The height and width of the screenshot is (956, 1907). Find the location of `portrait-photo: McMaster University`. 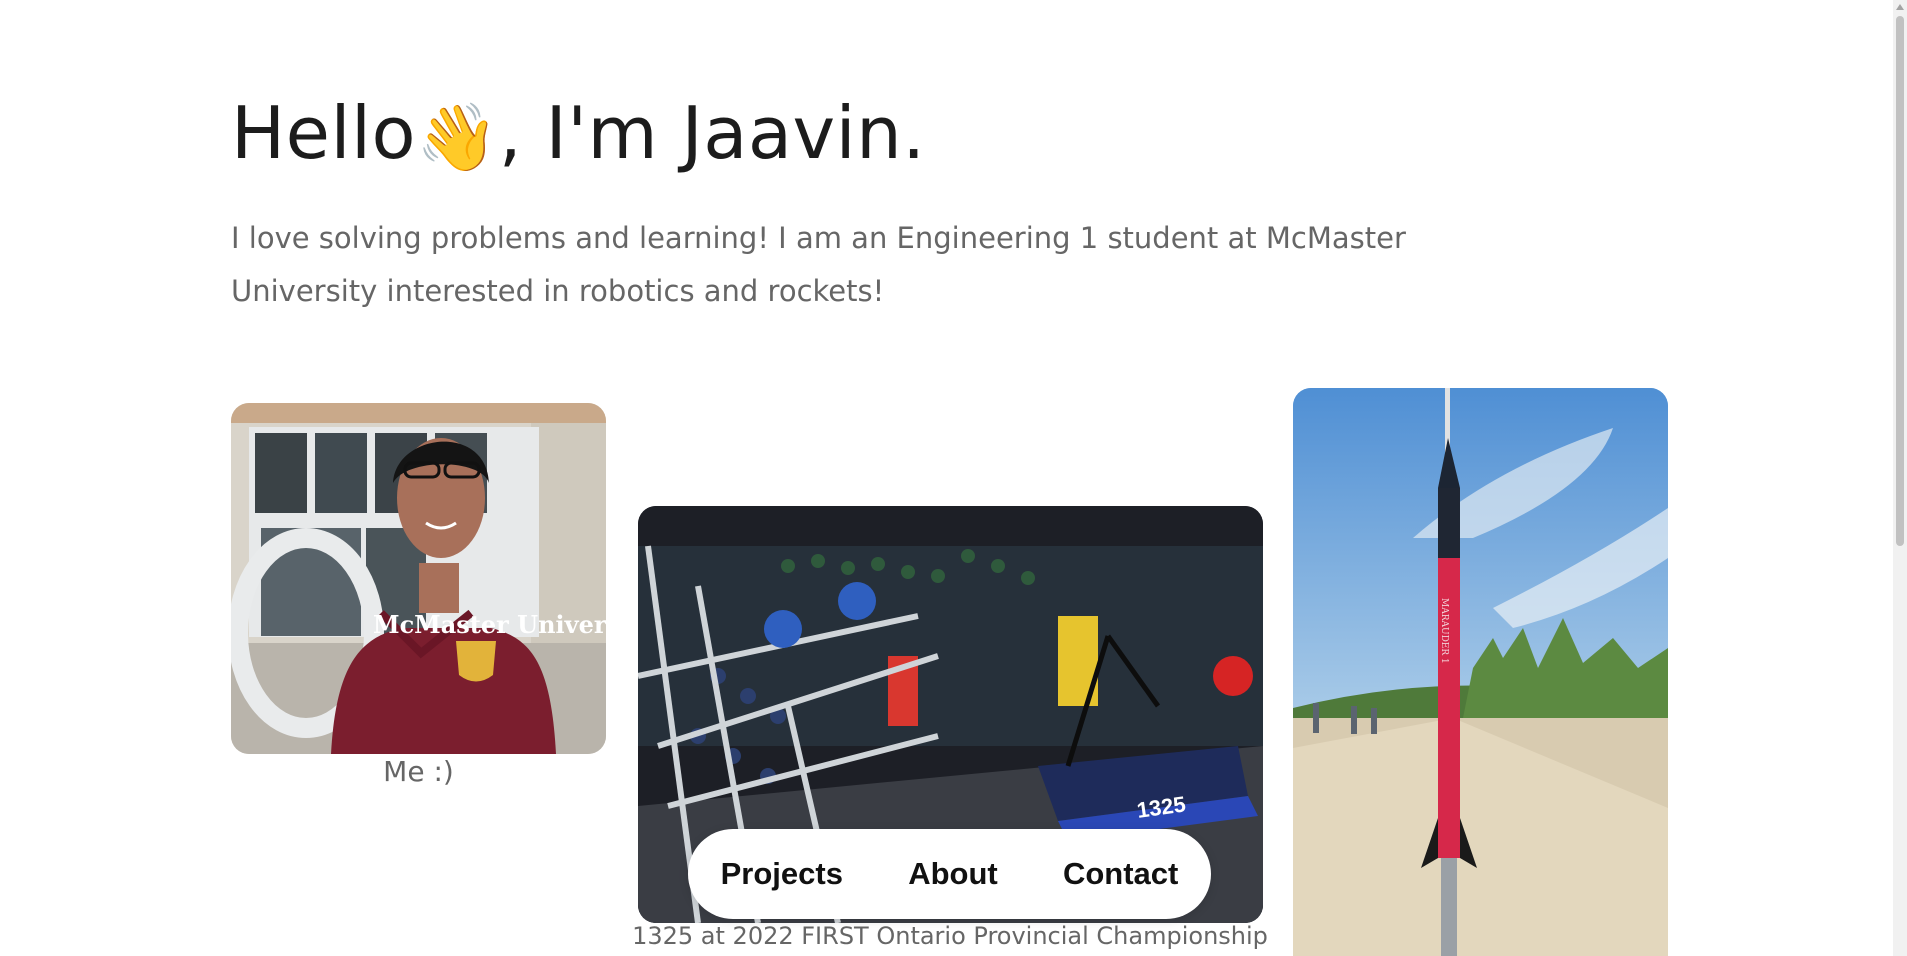

portrait-photo: McMaster University is located at coordinates (418, 578).